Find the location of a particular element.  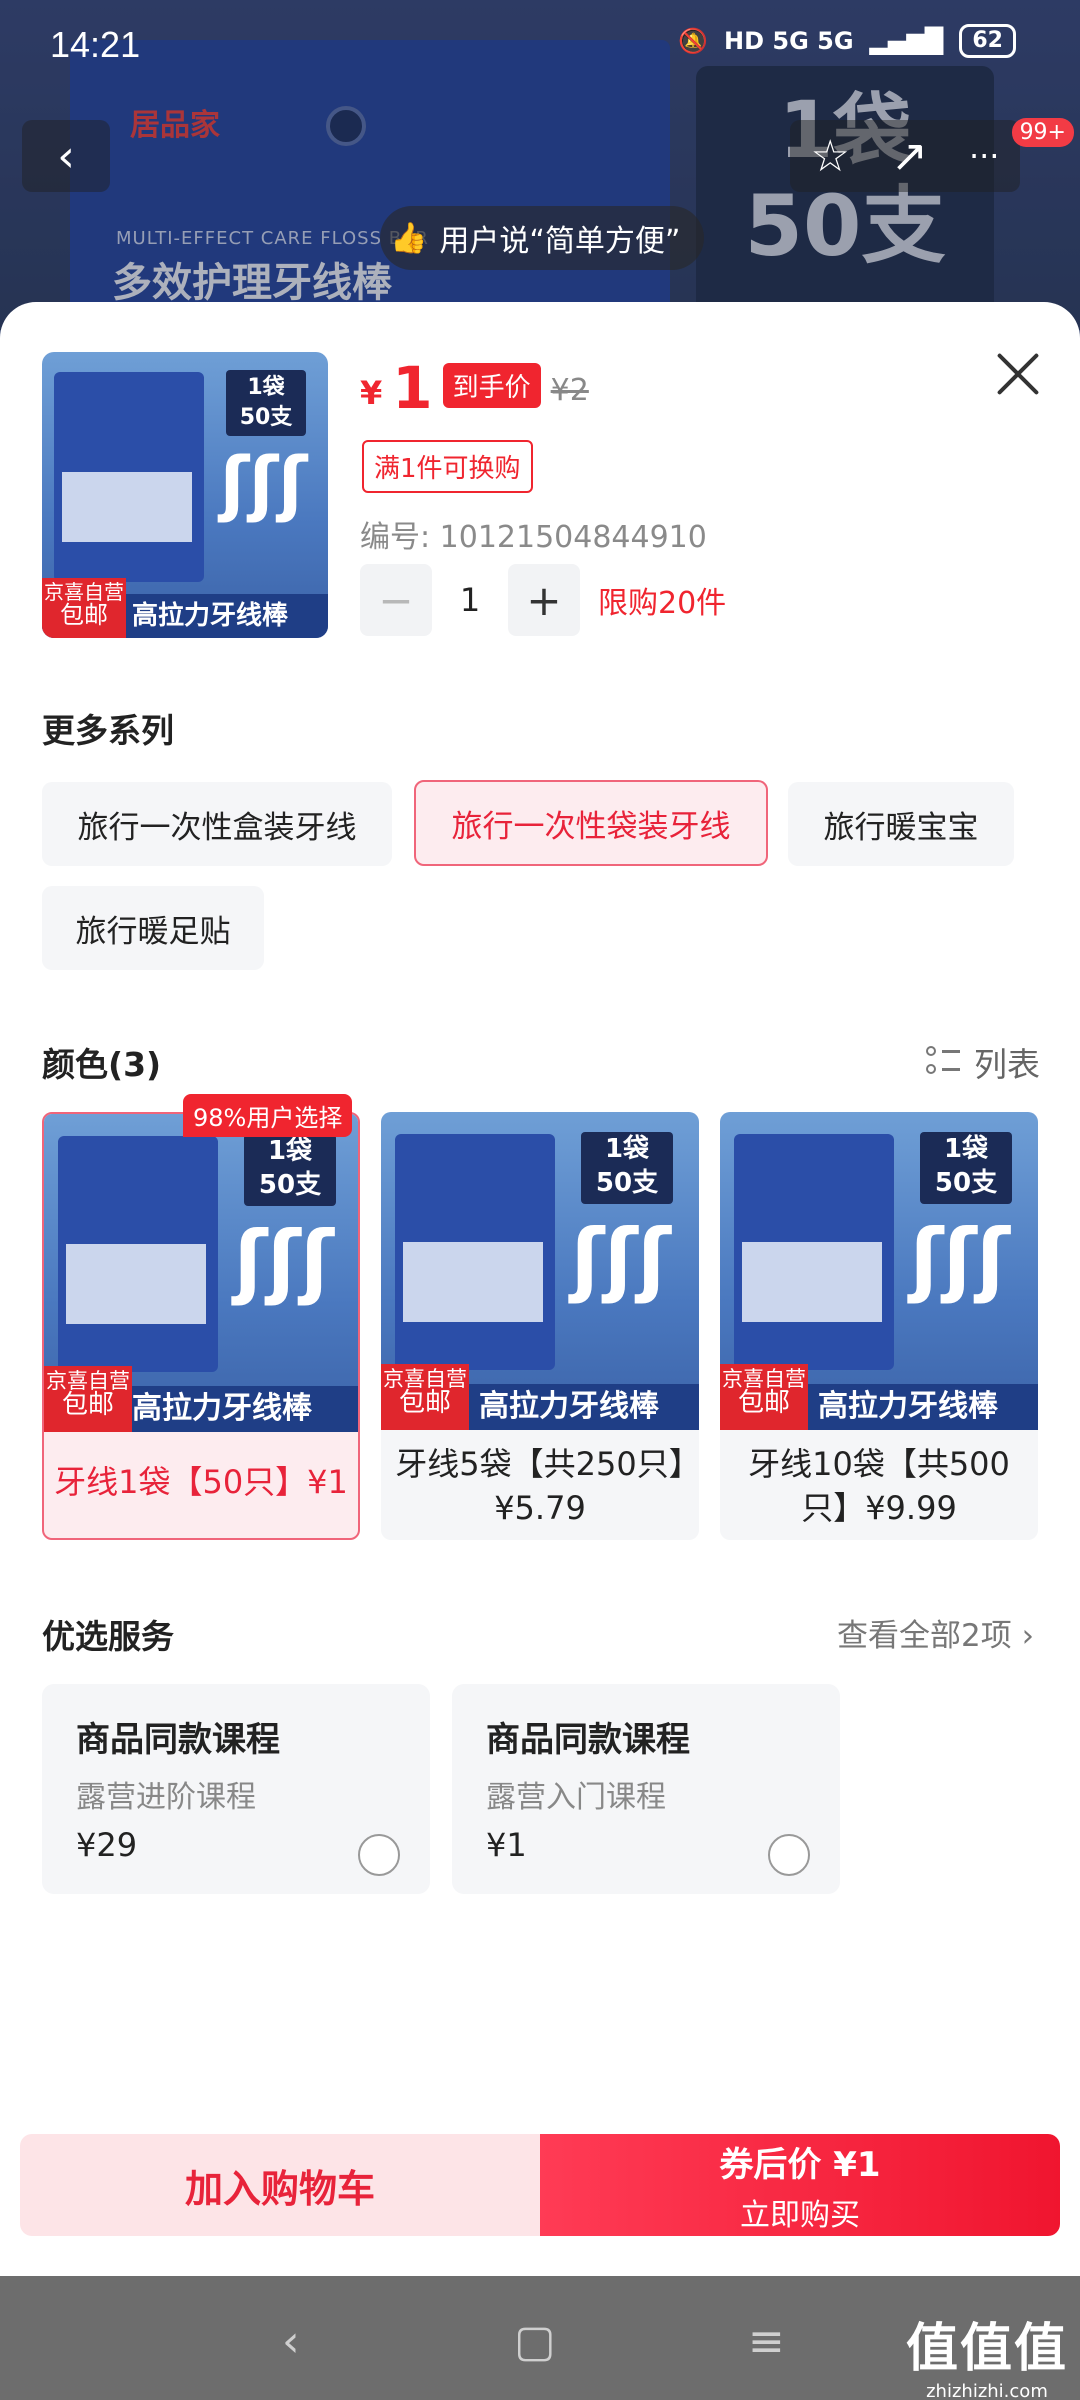

top-actions: ☆ ↗ ··· is located at coordinates (905, 156).